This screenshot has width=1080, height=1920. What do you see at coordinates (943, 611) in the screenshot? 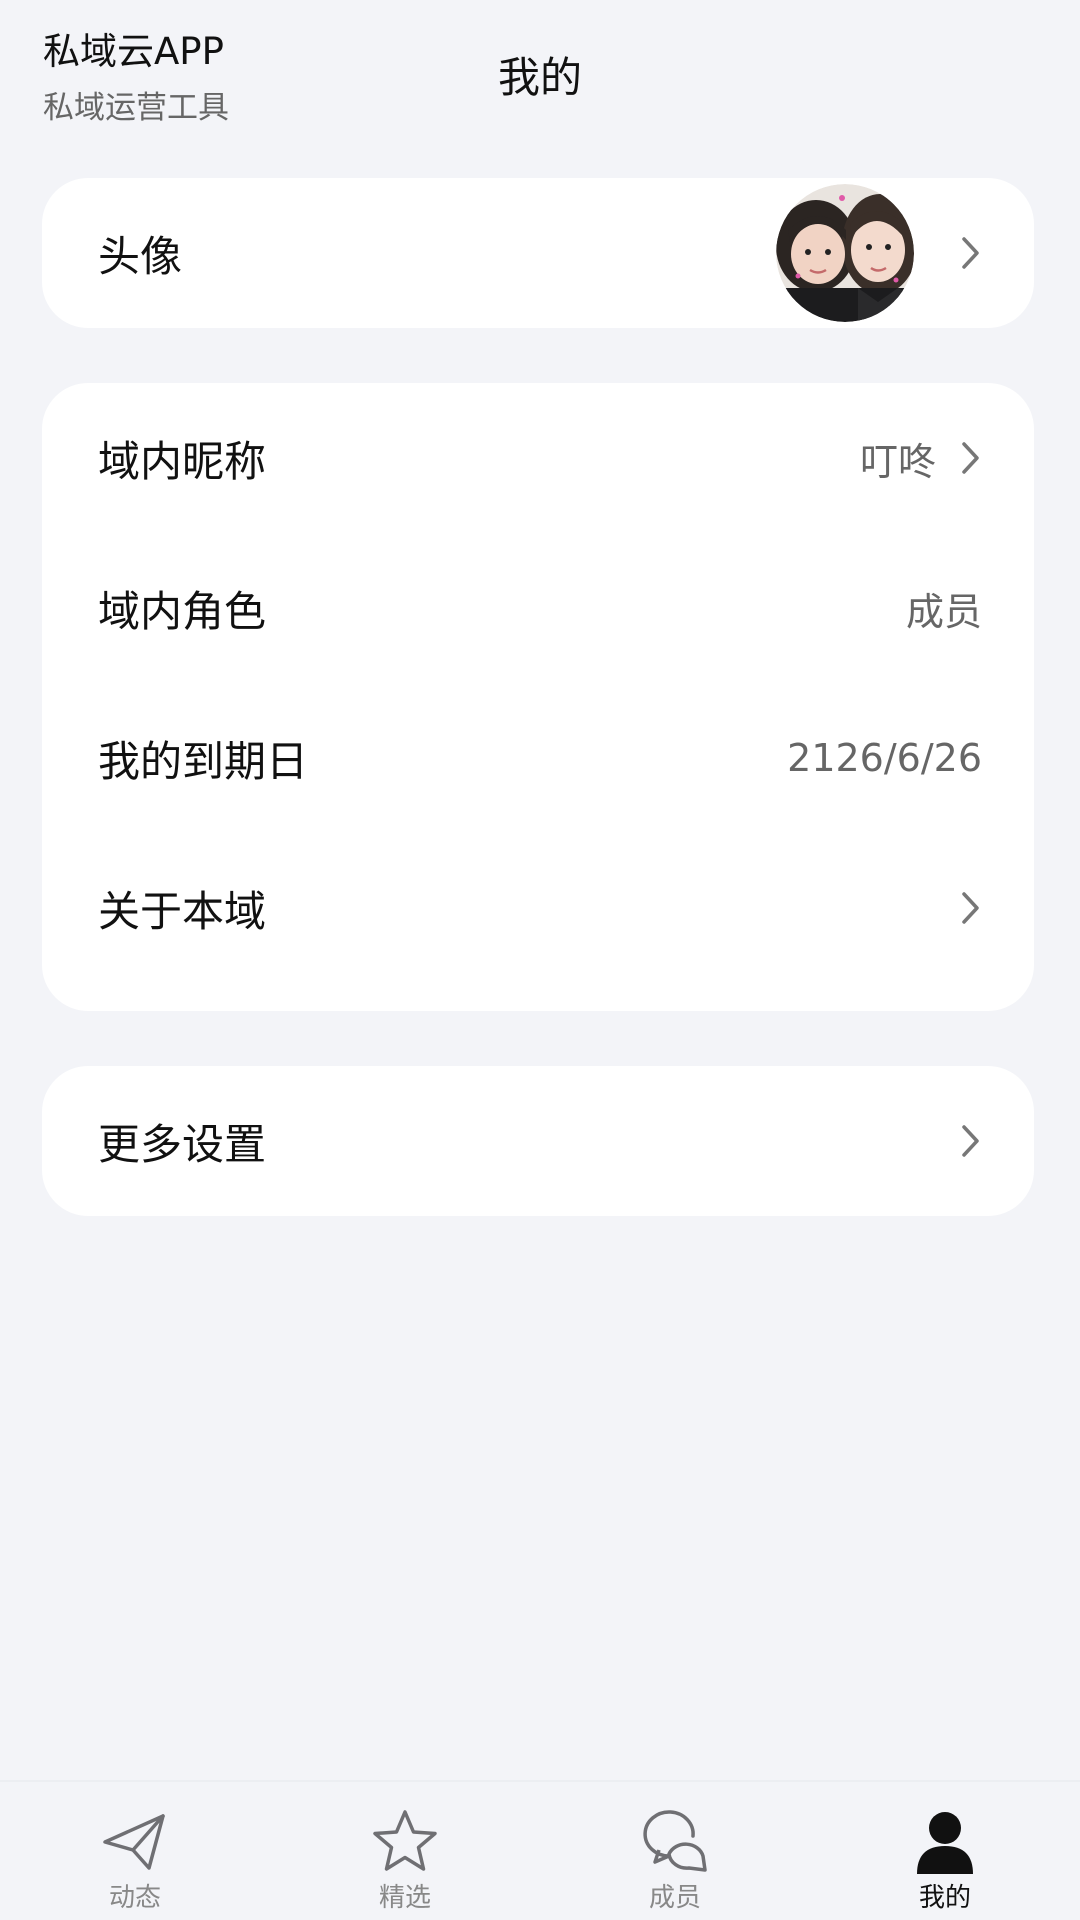
I see `role-value: 成员` at bounding box center [943, 611].